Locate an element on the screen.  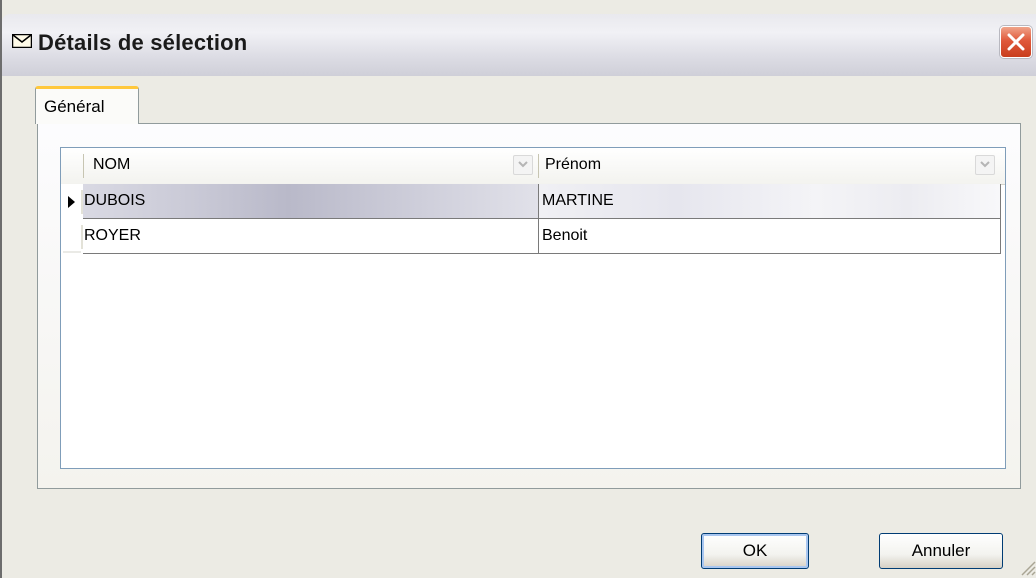
tab-general-label: Général is located at coordinates (74, 106).